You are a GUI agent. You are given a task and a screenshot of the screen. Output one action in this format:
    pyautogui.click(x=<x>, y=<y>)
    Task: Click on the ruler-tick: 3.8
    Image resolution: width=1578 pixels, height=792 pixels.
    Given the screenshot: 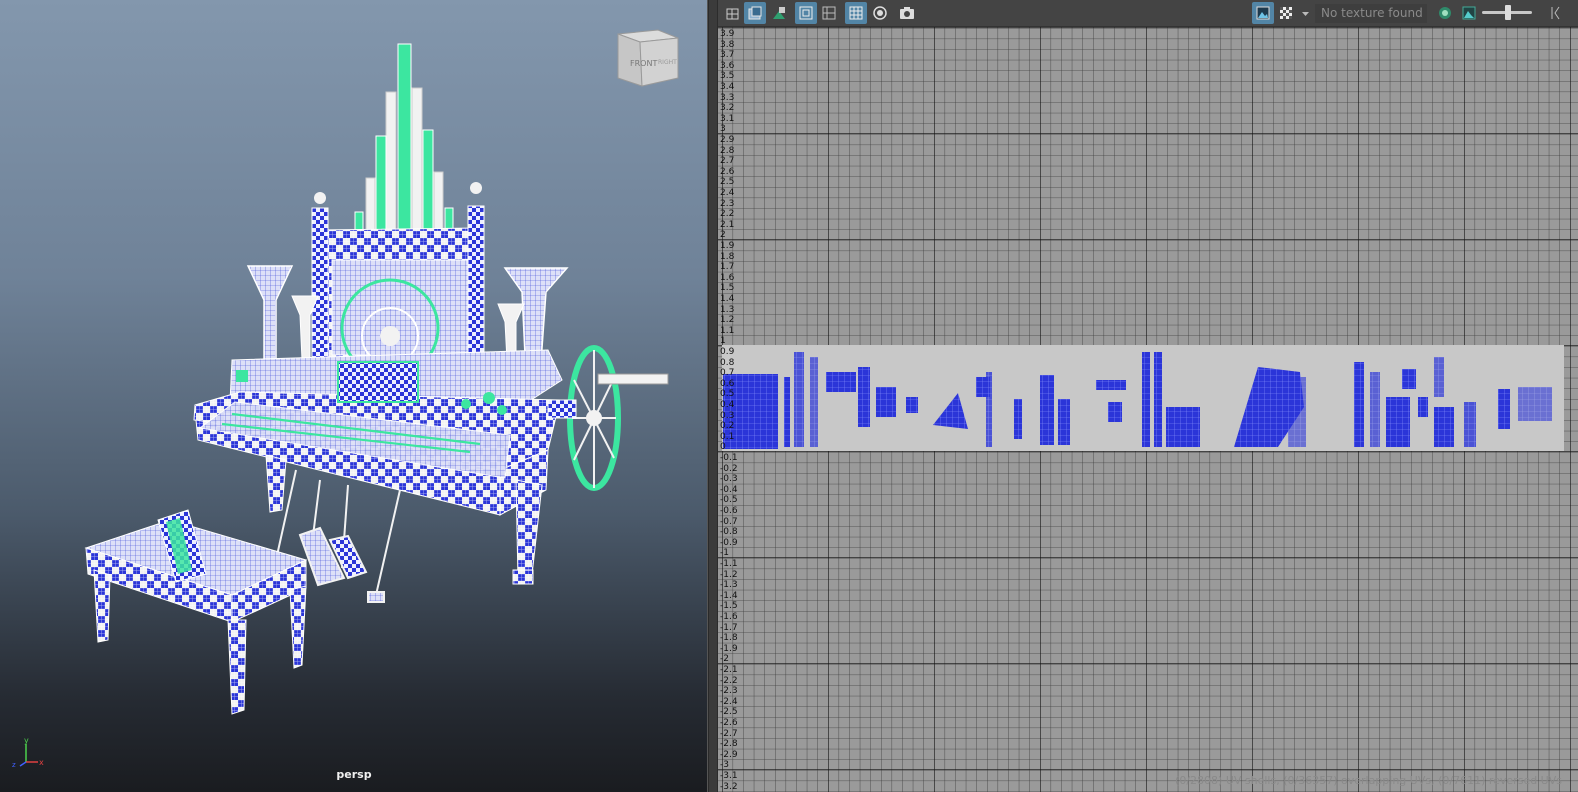 What is the action you would take?
    pyautogui.click(x=727, y=44)
    